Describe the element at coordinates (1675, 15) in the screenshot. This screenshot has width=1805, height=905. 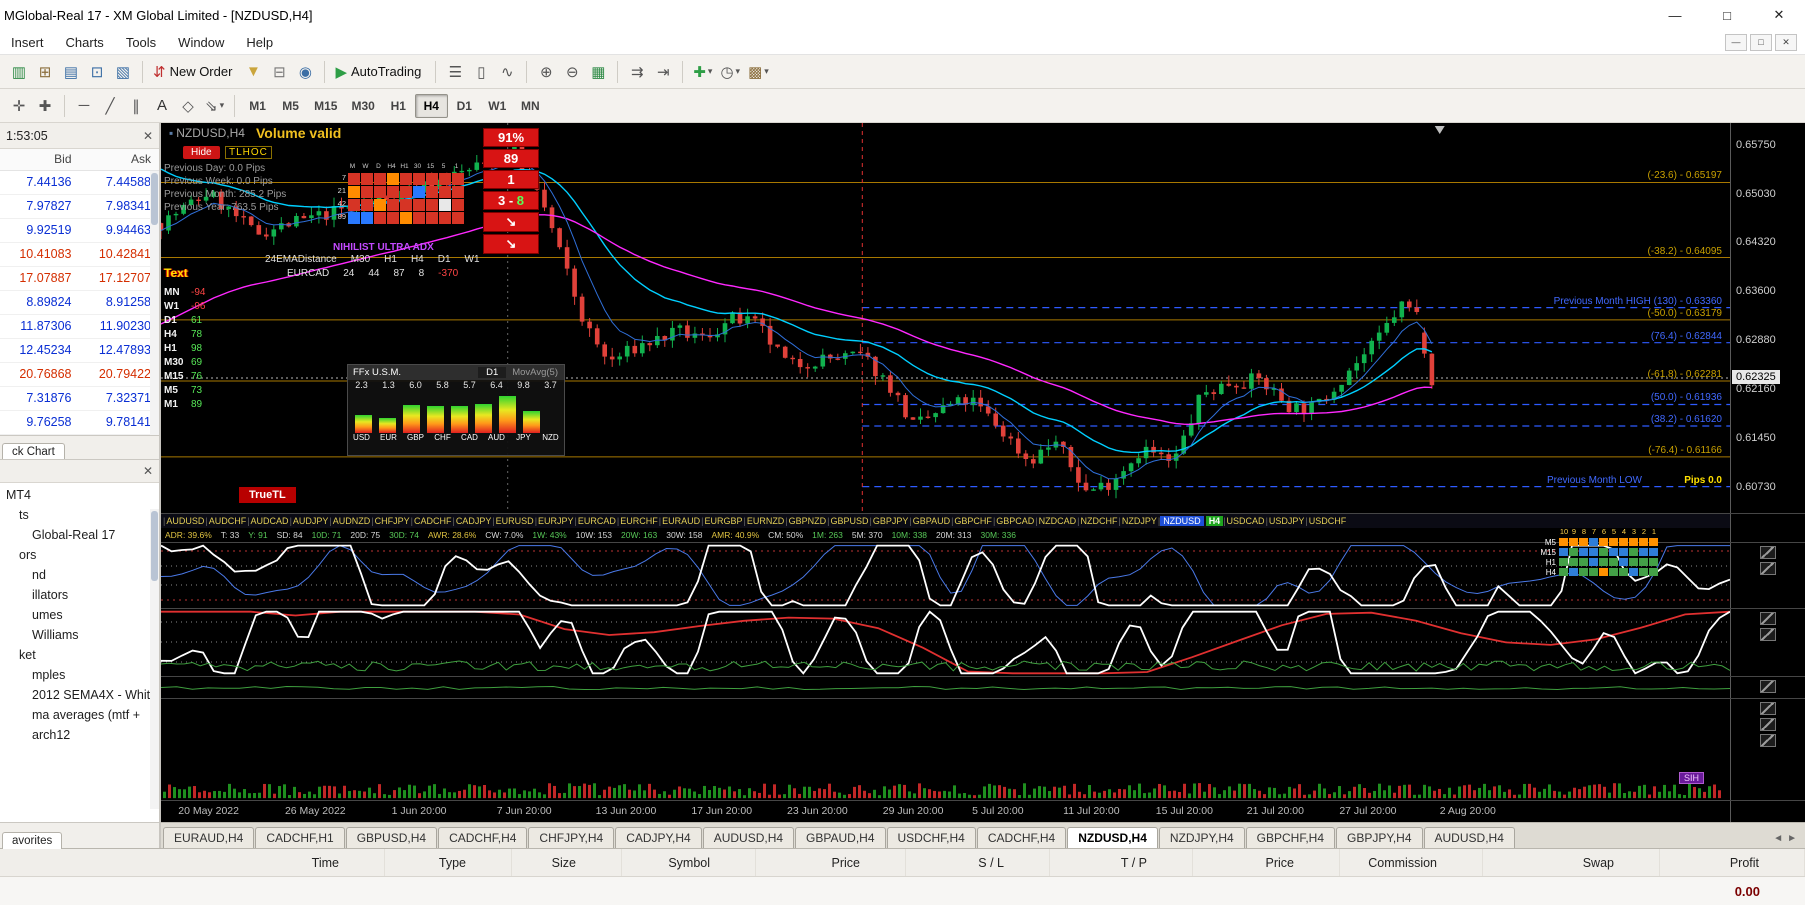
I see `minimize-button: —` at that location.